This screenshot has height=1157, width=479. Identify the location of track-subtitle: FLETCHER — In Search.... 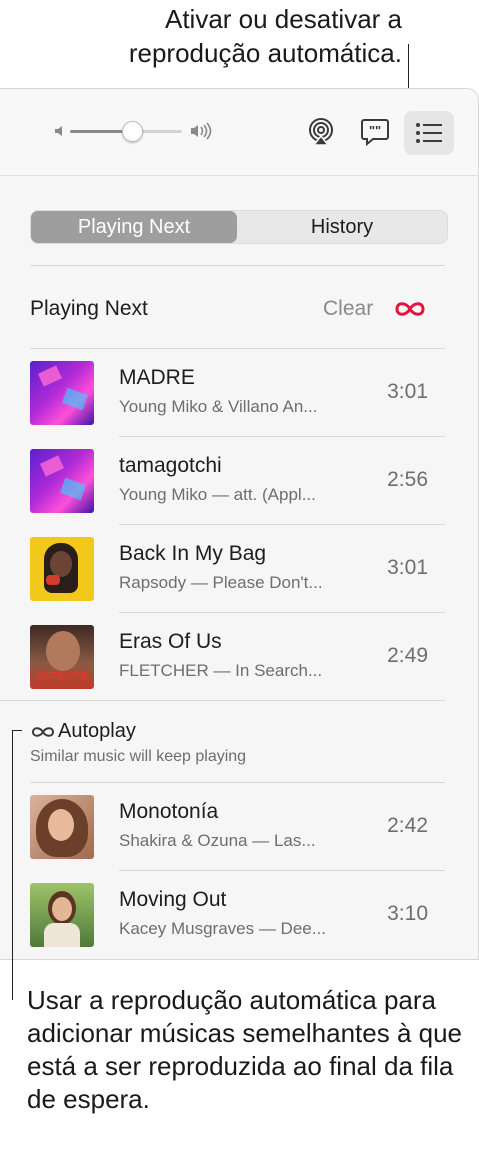
(221, 670).